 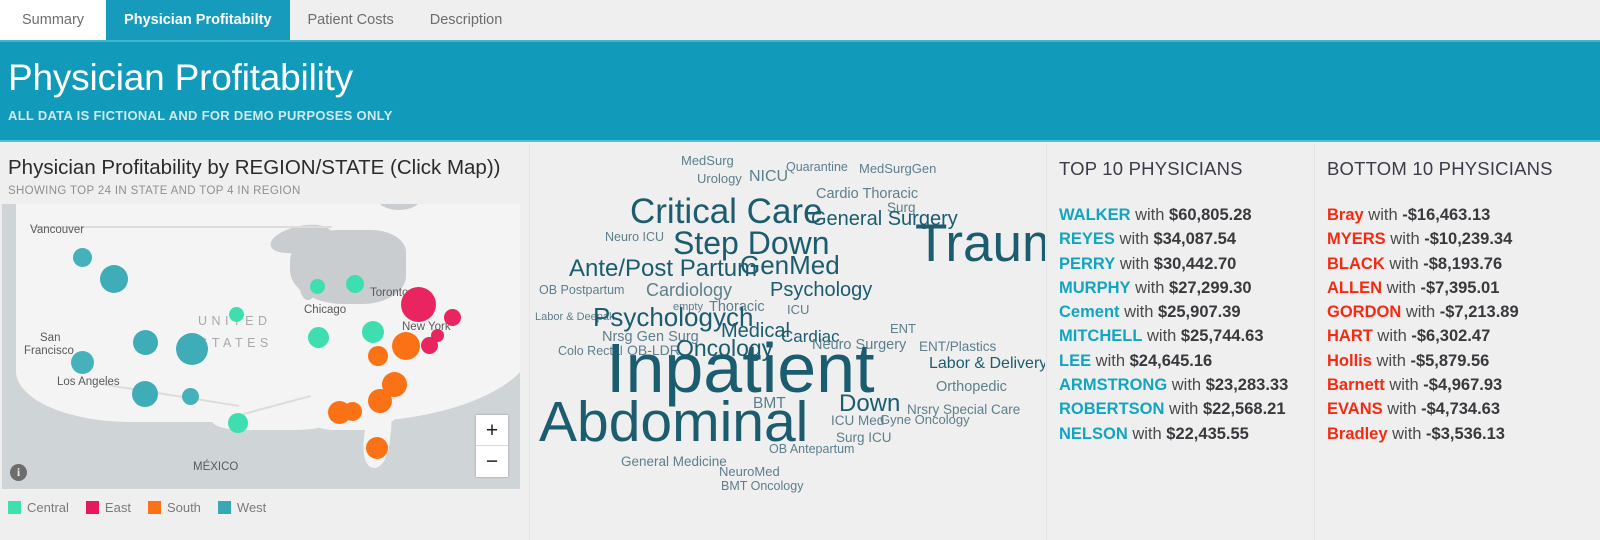 I want to click on word-cloud-term: NeuroMed, so click(x=749, y=471).